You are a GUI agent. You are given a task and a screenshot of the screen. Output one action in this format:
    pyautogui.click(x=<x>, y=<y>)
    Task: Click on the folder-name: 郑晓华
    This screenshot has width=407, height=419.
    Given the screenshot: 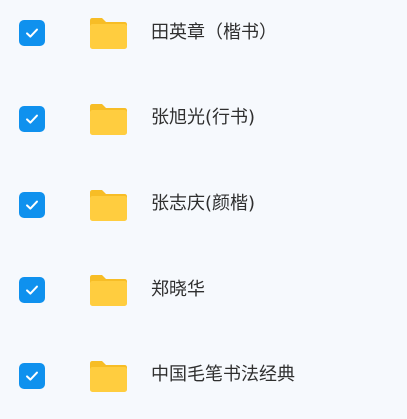 What is the action you would take?
    pyautogui.click(x=178, y=289)
    